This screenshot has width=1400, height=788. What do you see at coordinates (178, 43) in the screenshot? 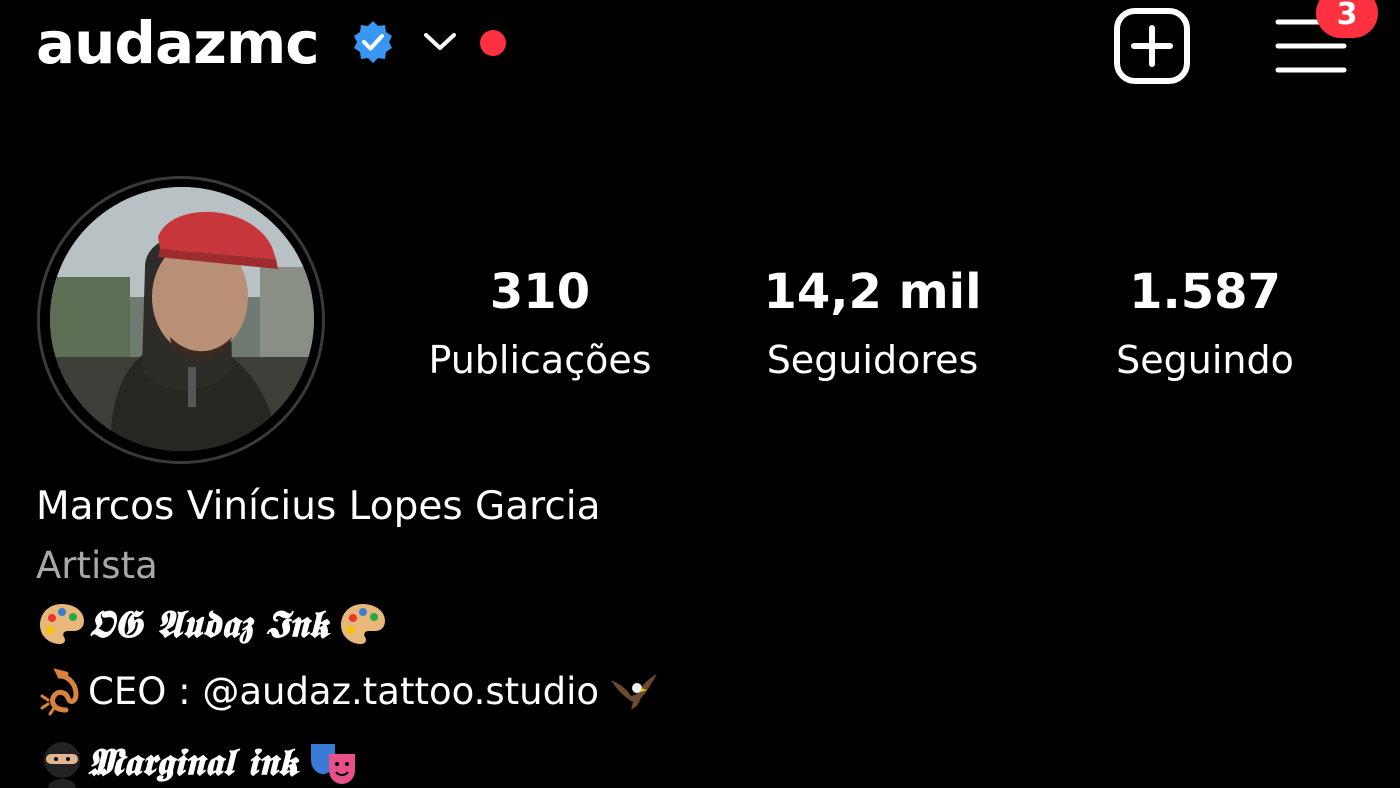
I see `username-title: audazmc` at bounding box center [178, 43].